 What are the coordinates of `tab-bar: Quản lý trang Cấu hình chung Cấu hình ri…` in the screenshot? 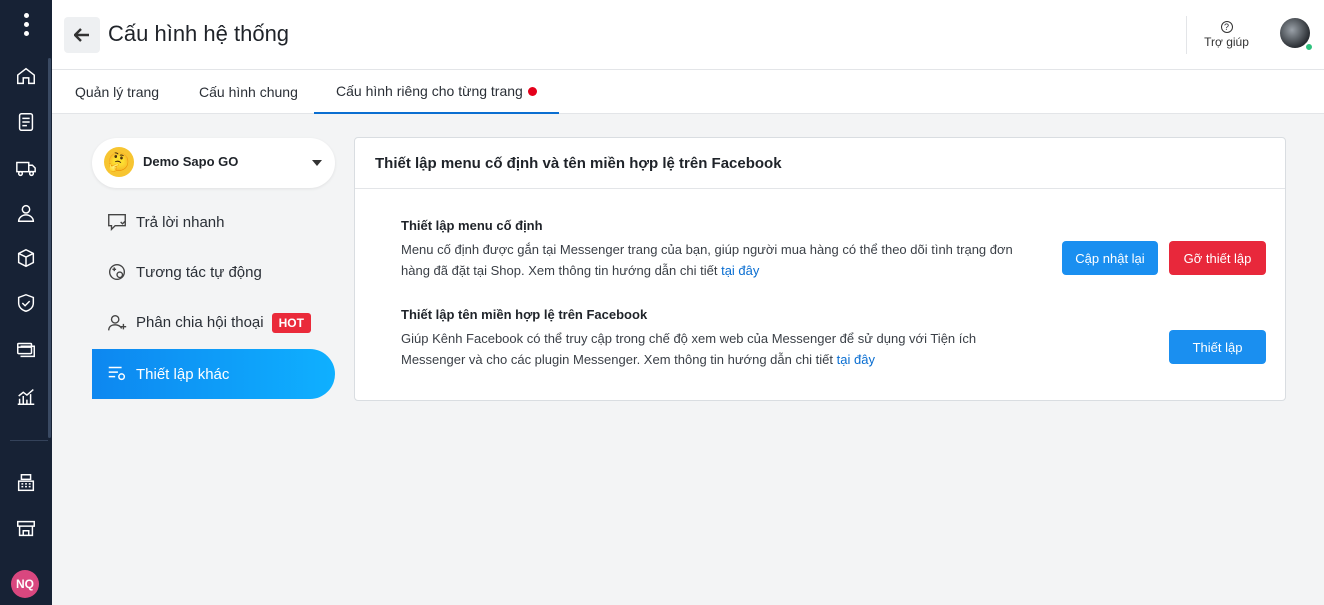 It's located at (688, 92).